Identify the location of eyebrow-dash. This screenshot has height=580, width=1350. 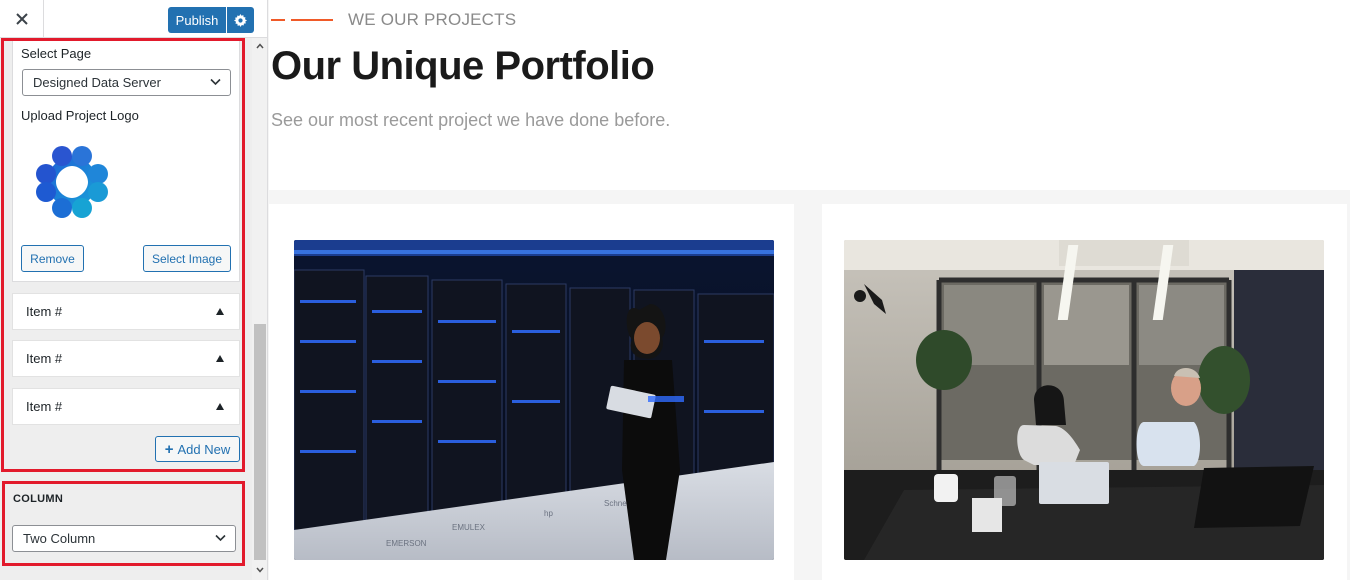
(278, 20).